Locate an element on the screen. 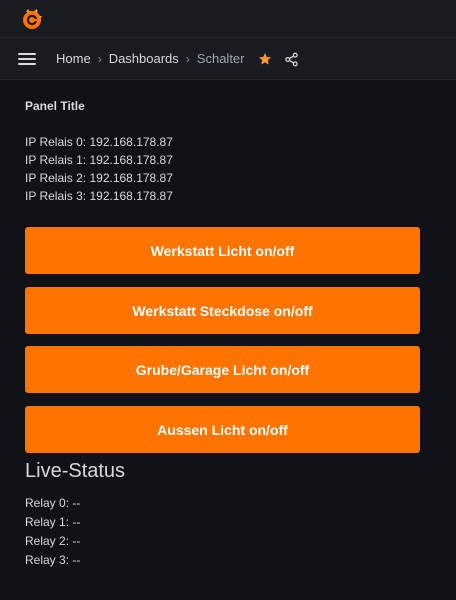  live-status-heading: Live-Status is located at coordinates (75, 471).